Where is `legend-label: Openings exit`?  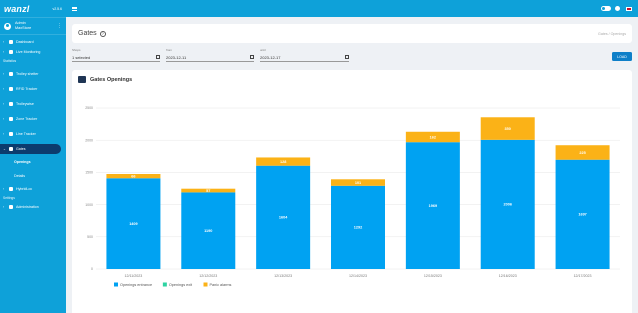 legend-label: Openings exit is located at coordinates (181, 285).